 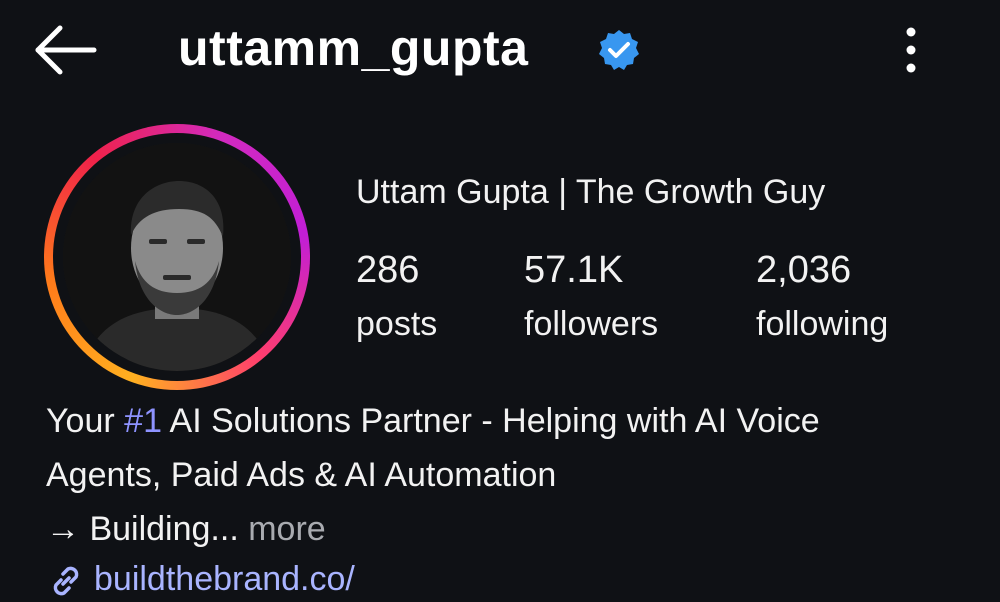 I want to click on posts-label: posts, so click(x=397, y=324).